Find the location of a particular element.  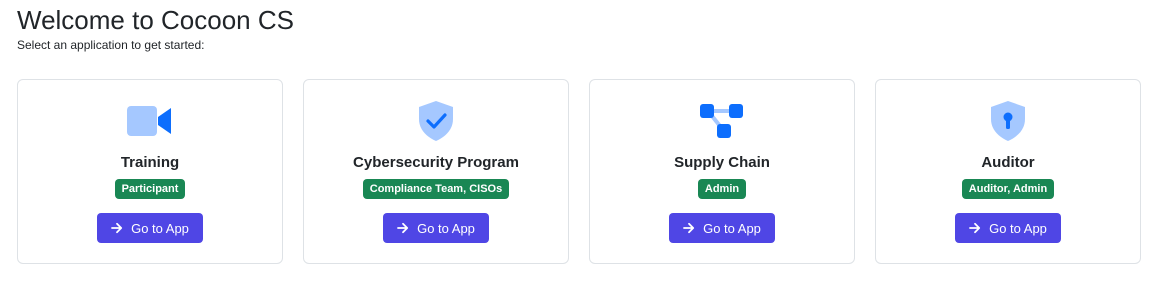

role-badge: Compliance Team, CISOs is located at coordinates (436, 189).